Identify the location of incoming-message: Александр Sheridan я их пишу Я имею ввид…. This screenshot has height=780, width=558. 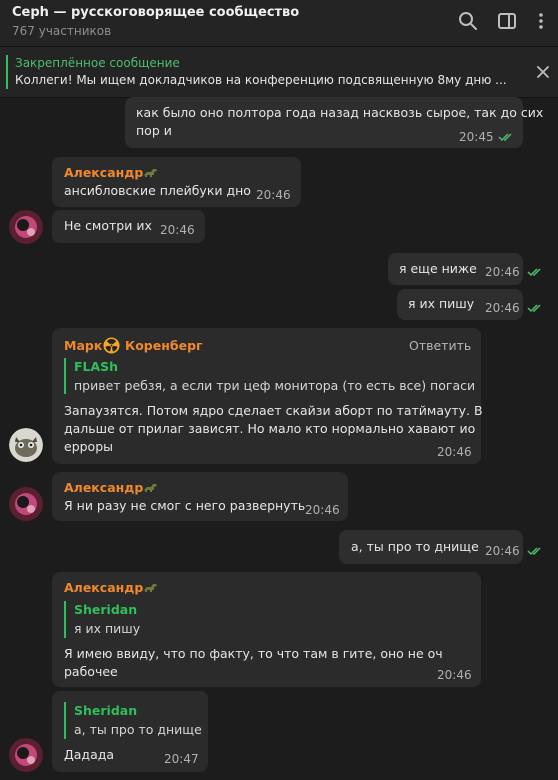
(266, 629).